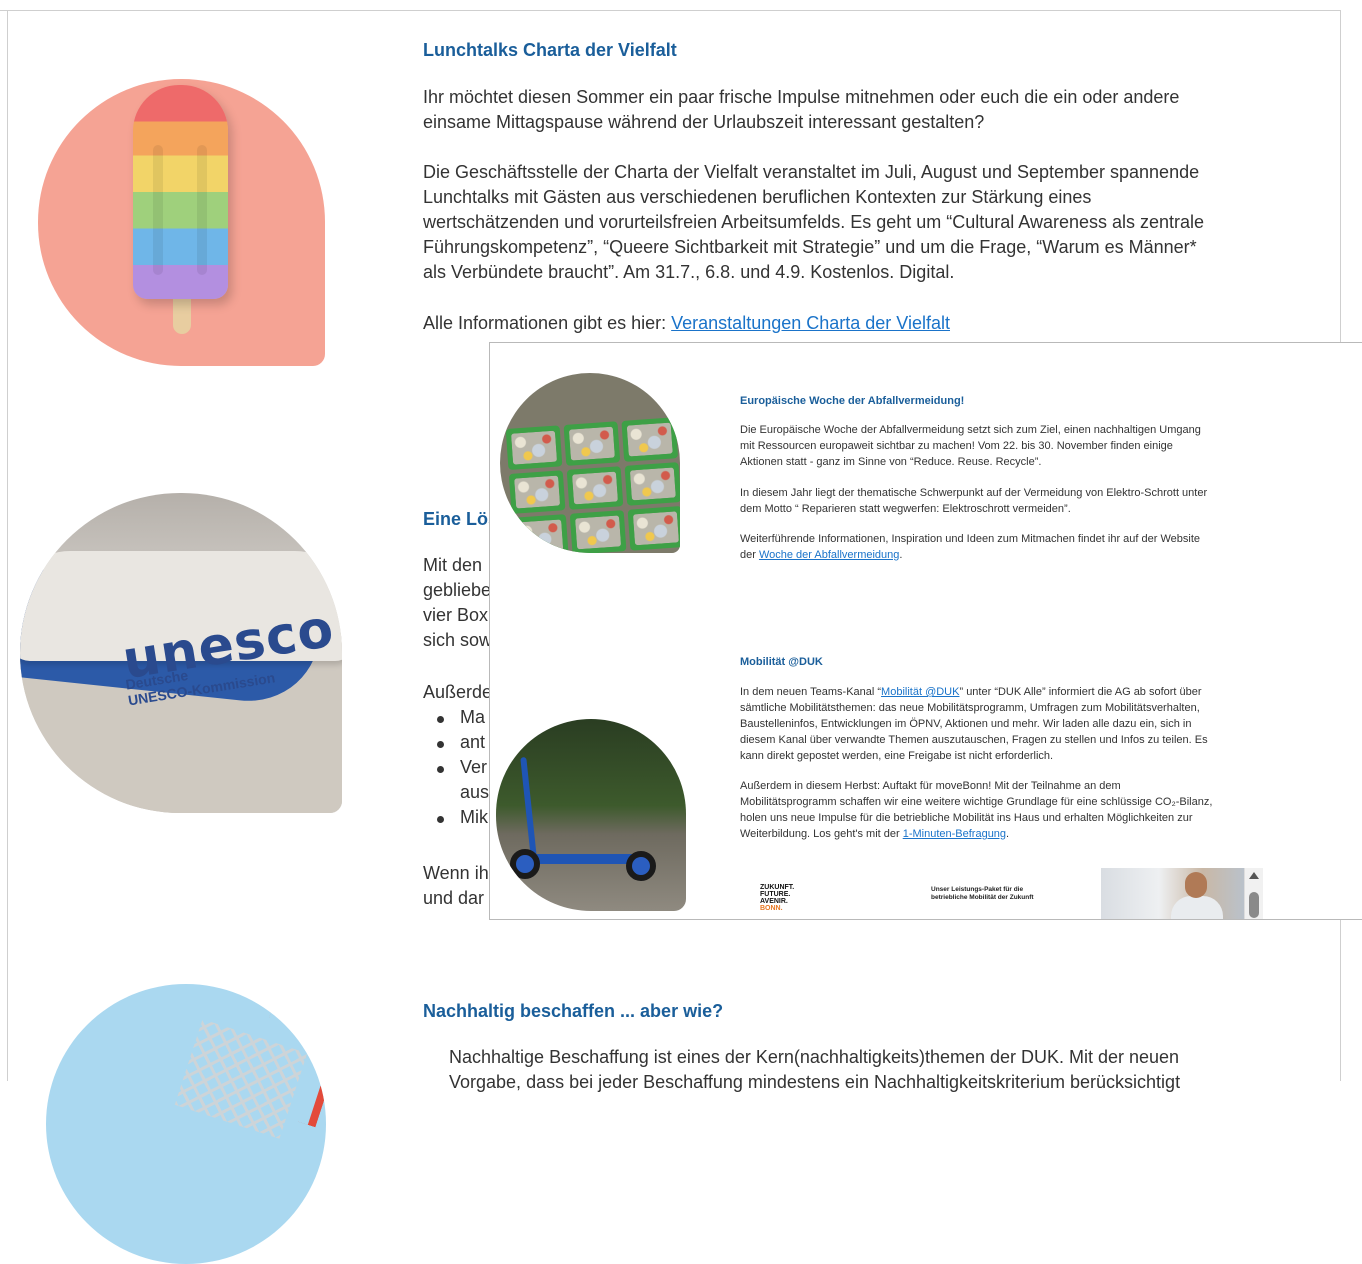  What do you see at coordinates (457, 590) in the screenshot?
I see `text-line: gebliebe` at bounding box center [457, 590].